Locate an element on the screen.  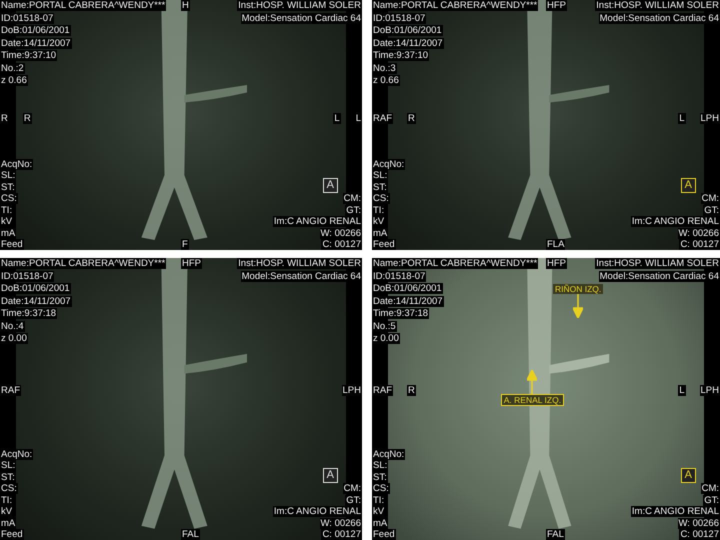
orientation-label: H is located at coordinates (185, 5).